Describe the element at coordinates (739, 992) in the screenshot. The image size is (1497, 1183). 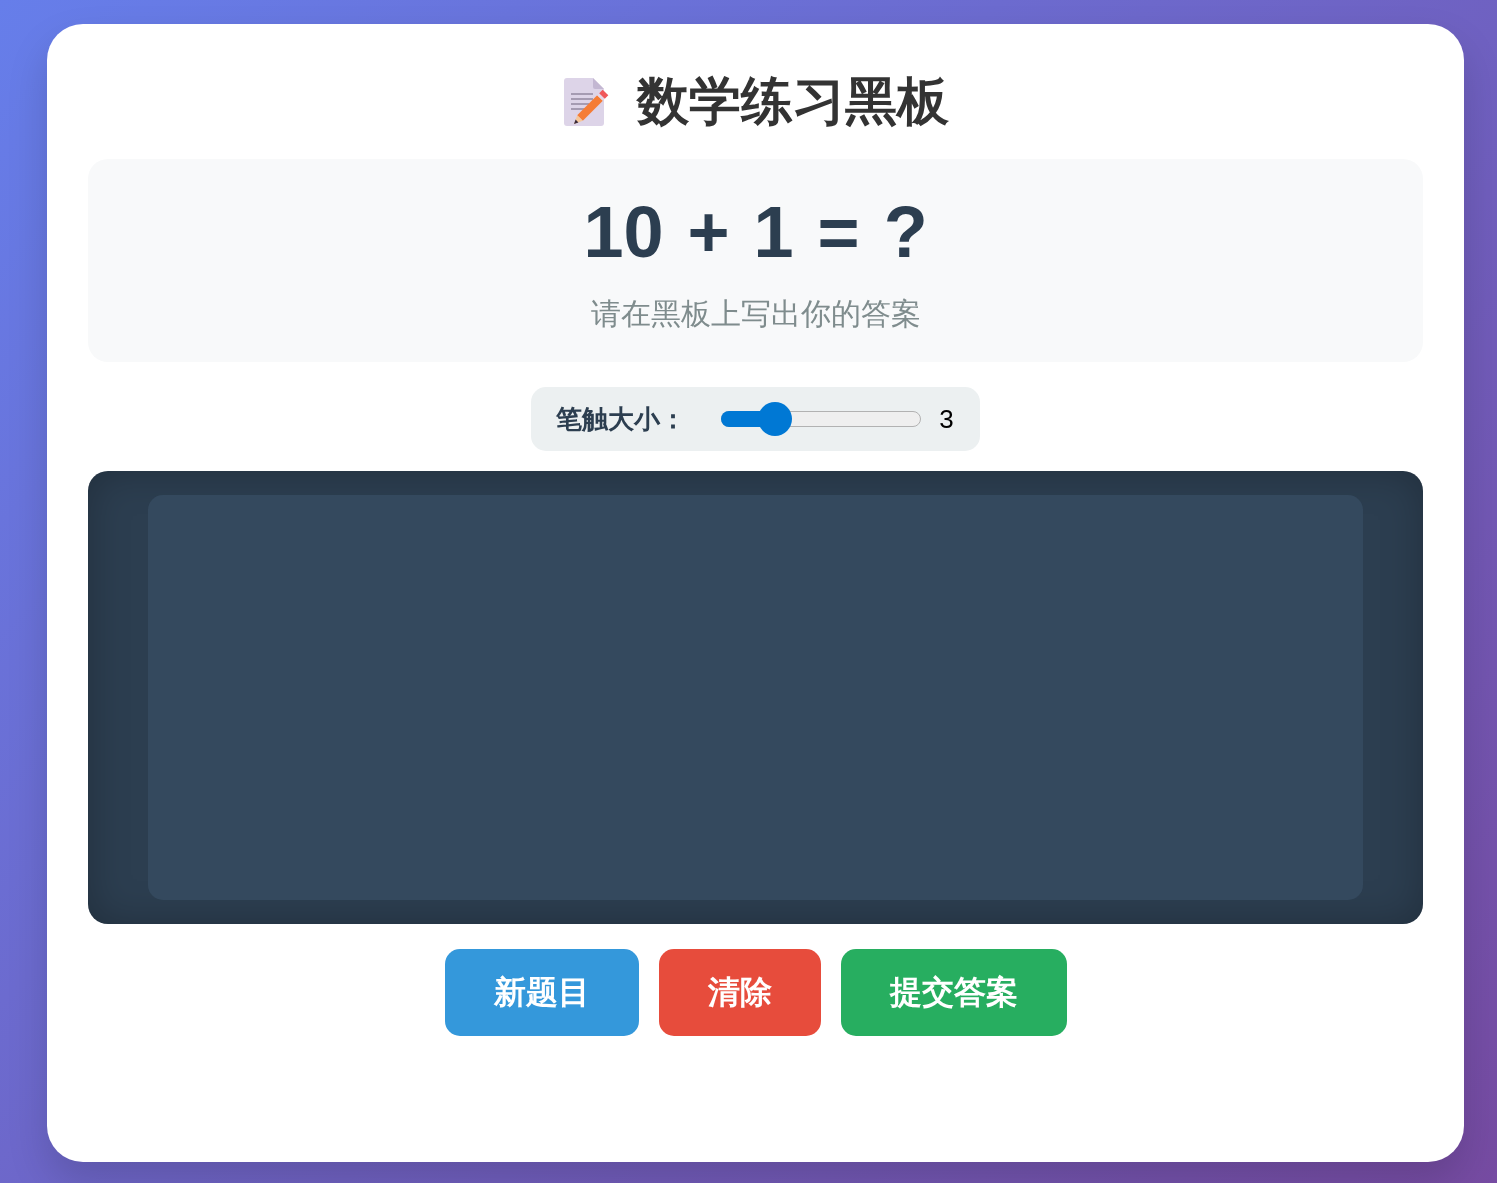
I see `clear-button: 清除` at that location.